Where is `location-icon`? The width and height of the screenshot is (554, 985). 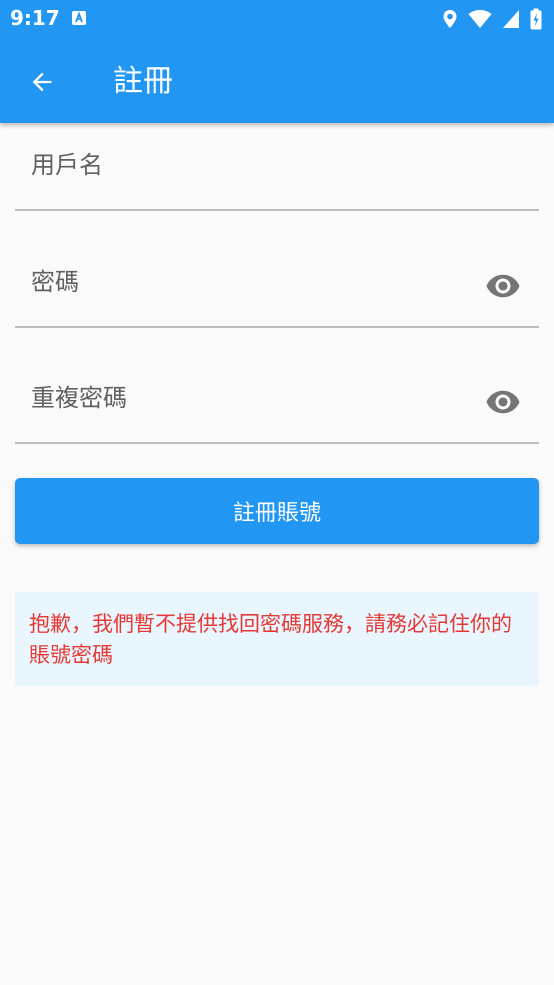
location-icon is located at coordinates (450, 19).